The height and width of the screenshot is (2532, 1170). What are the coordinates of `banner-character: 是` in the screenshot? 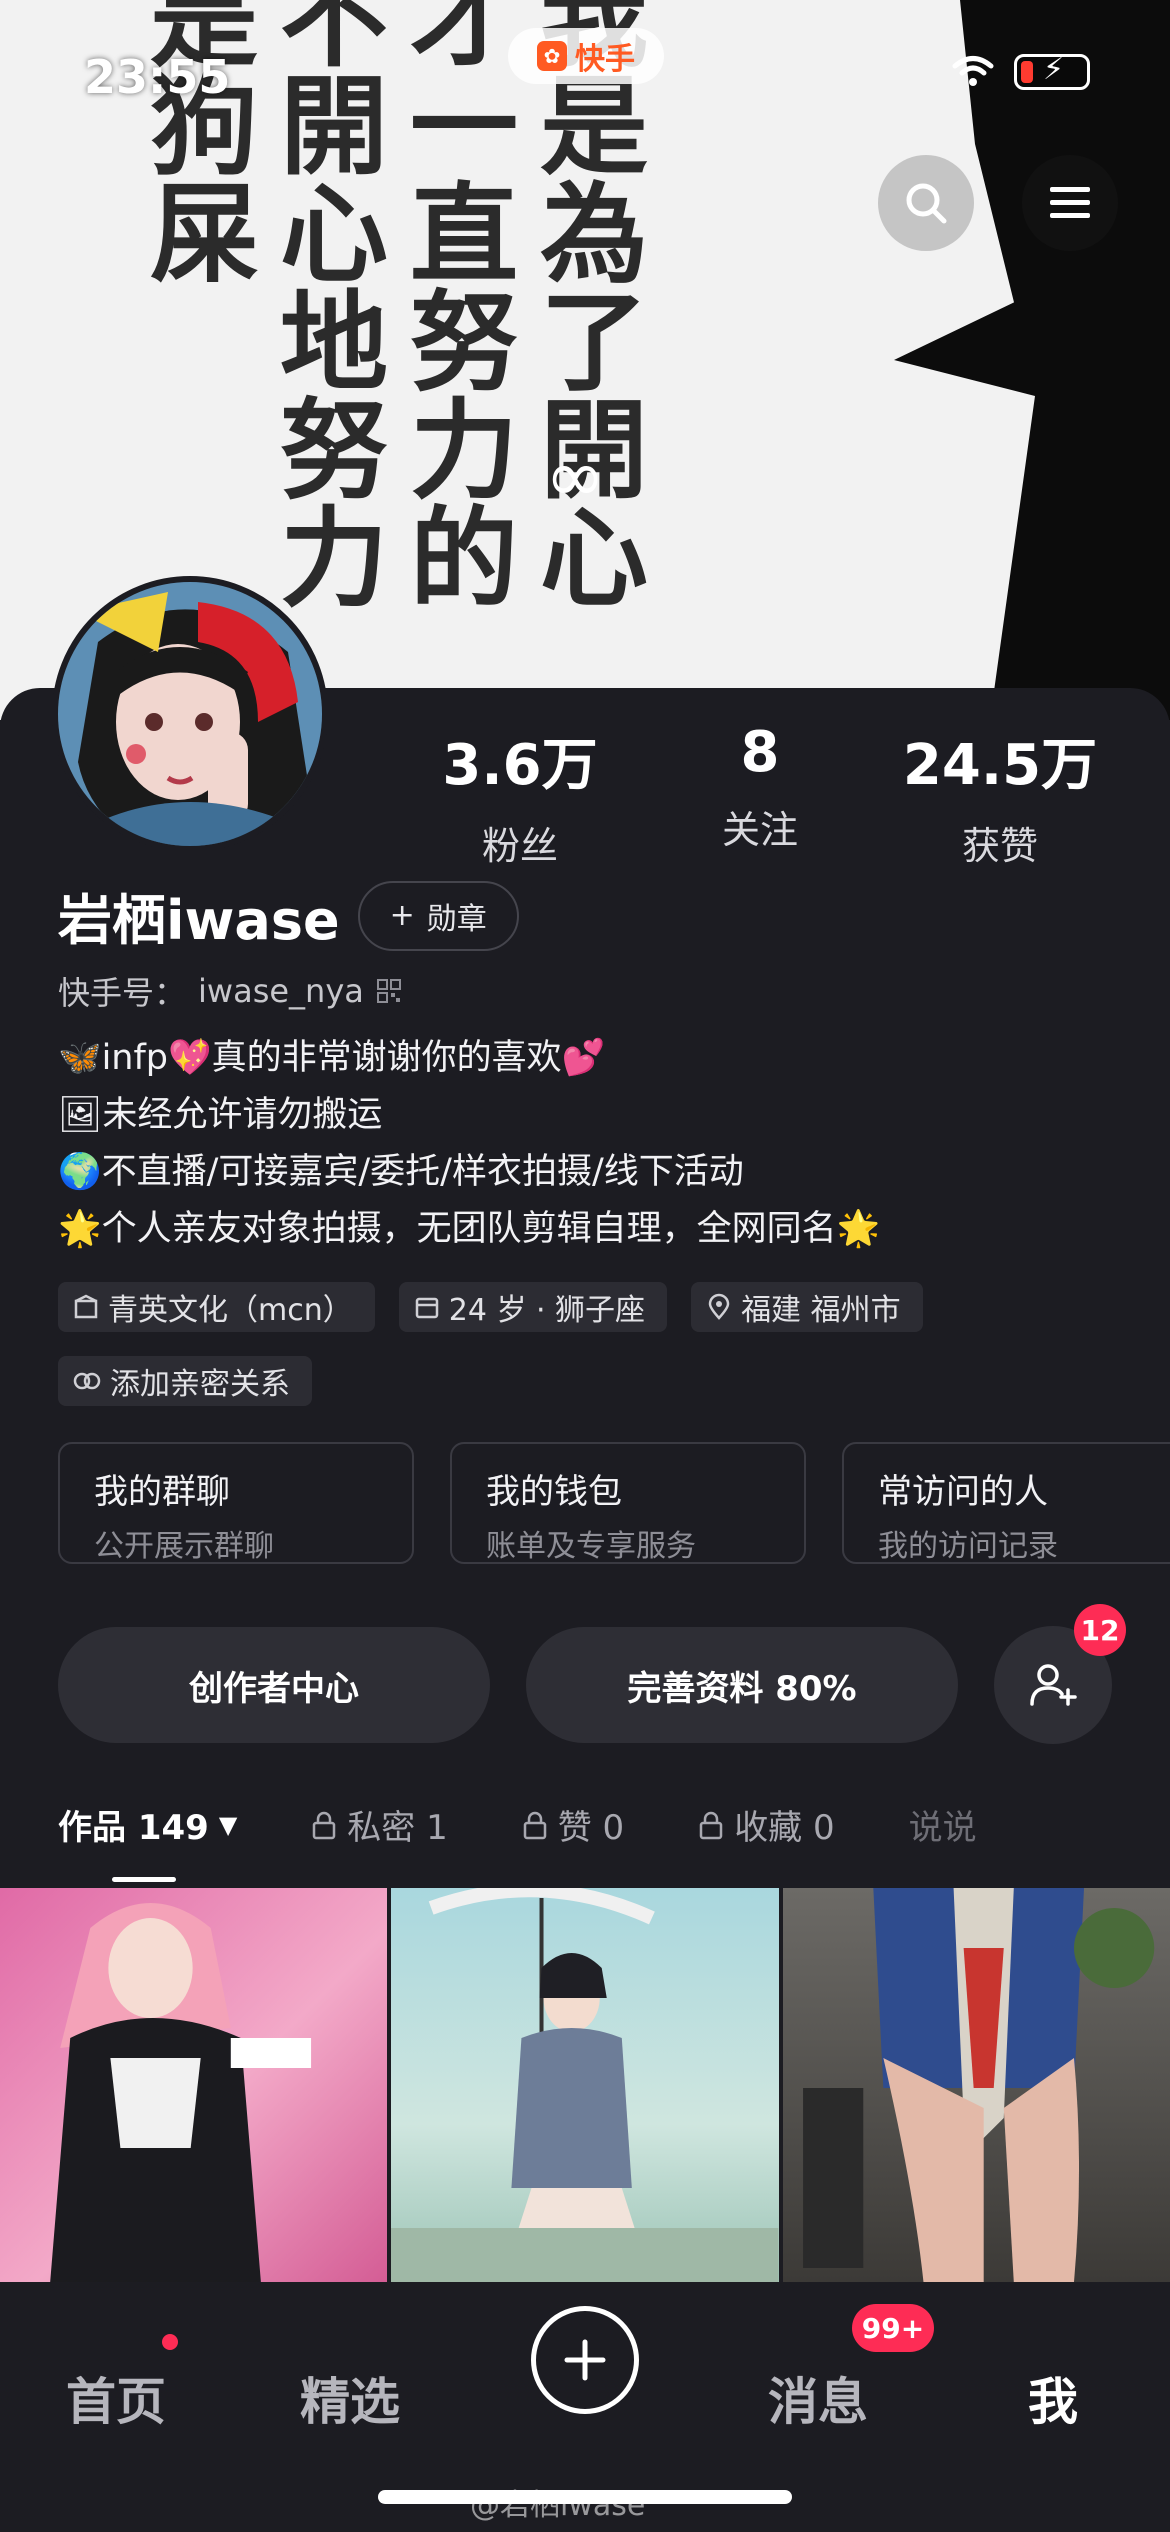 It's located at (594, 127).